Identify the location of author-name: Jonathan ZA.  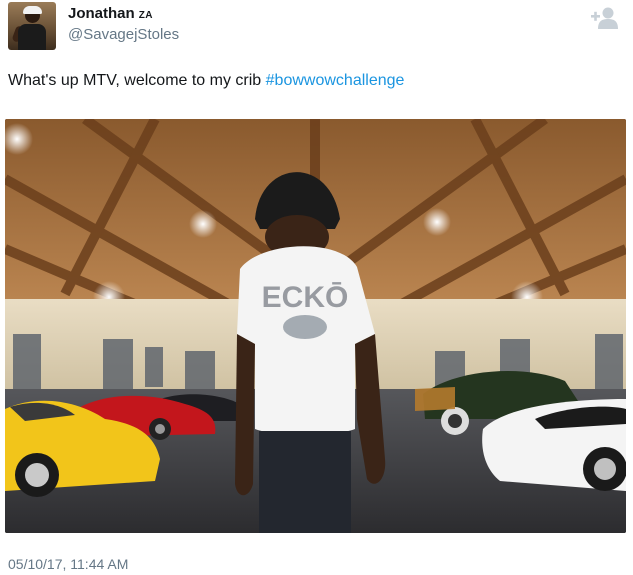
(110, 13).